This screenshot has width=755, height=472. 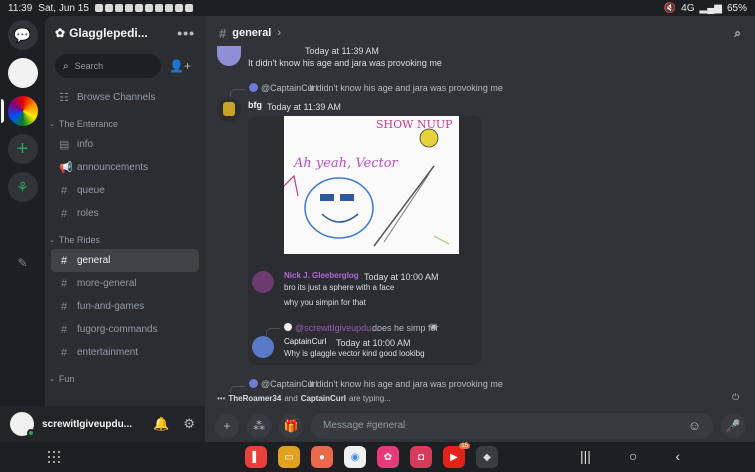 What do you see at coordinates (480, 33) in the screenshot?
I see `chat-header: # general › ⌕` at bounding box center [480, 33].